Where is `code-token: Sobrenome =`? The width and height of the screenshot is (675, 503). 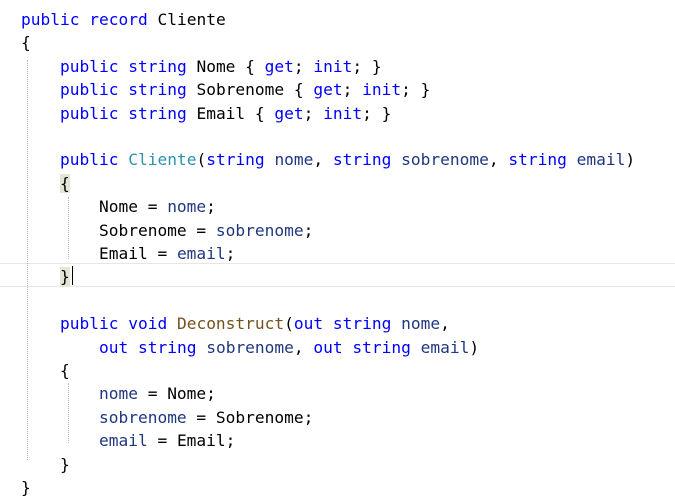
code-token: Sobrenome = is located at coordinates (118, 230).